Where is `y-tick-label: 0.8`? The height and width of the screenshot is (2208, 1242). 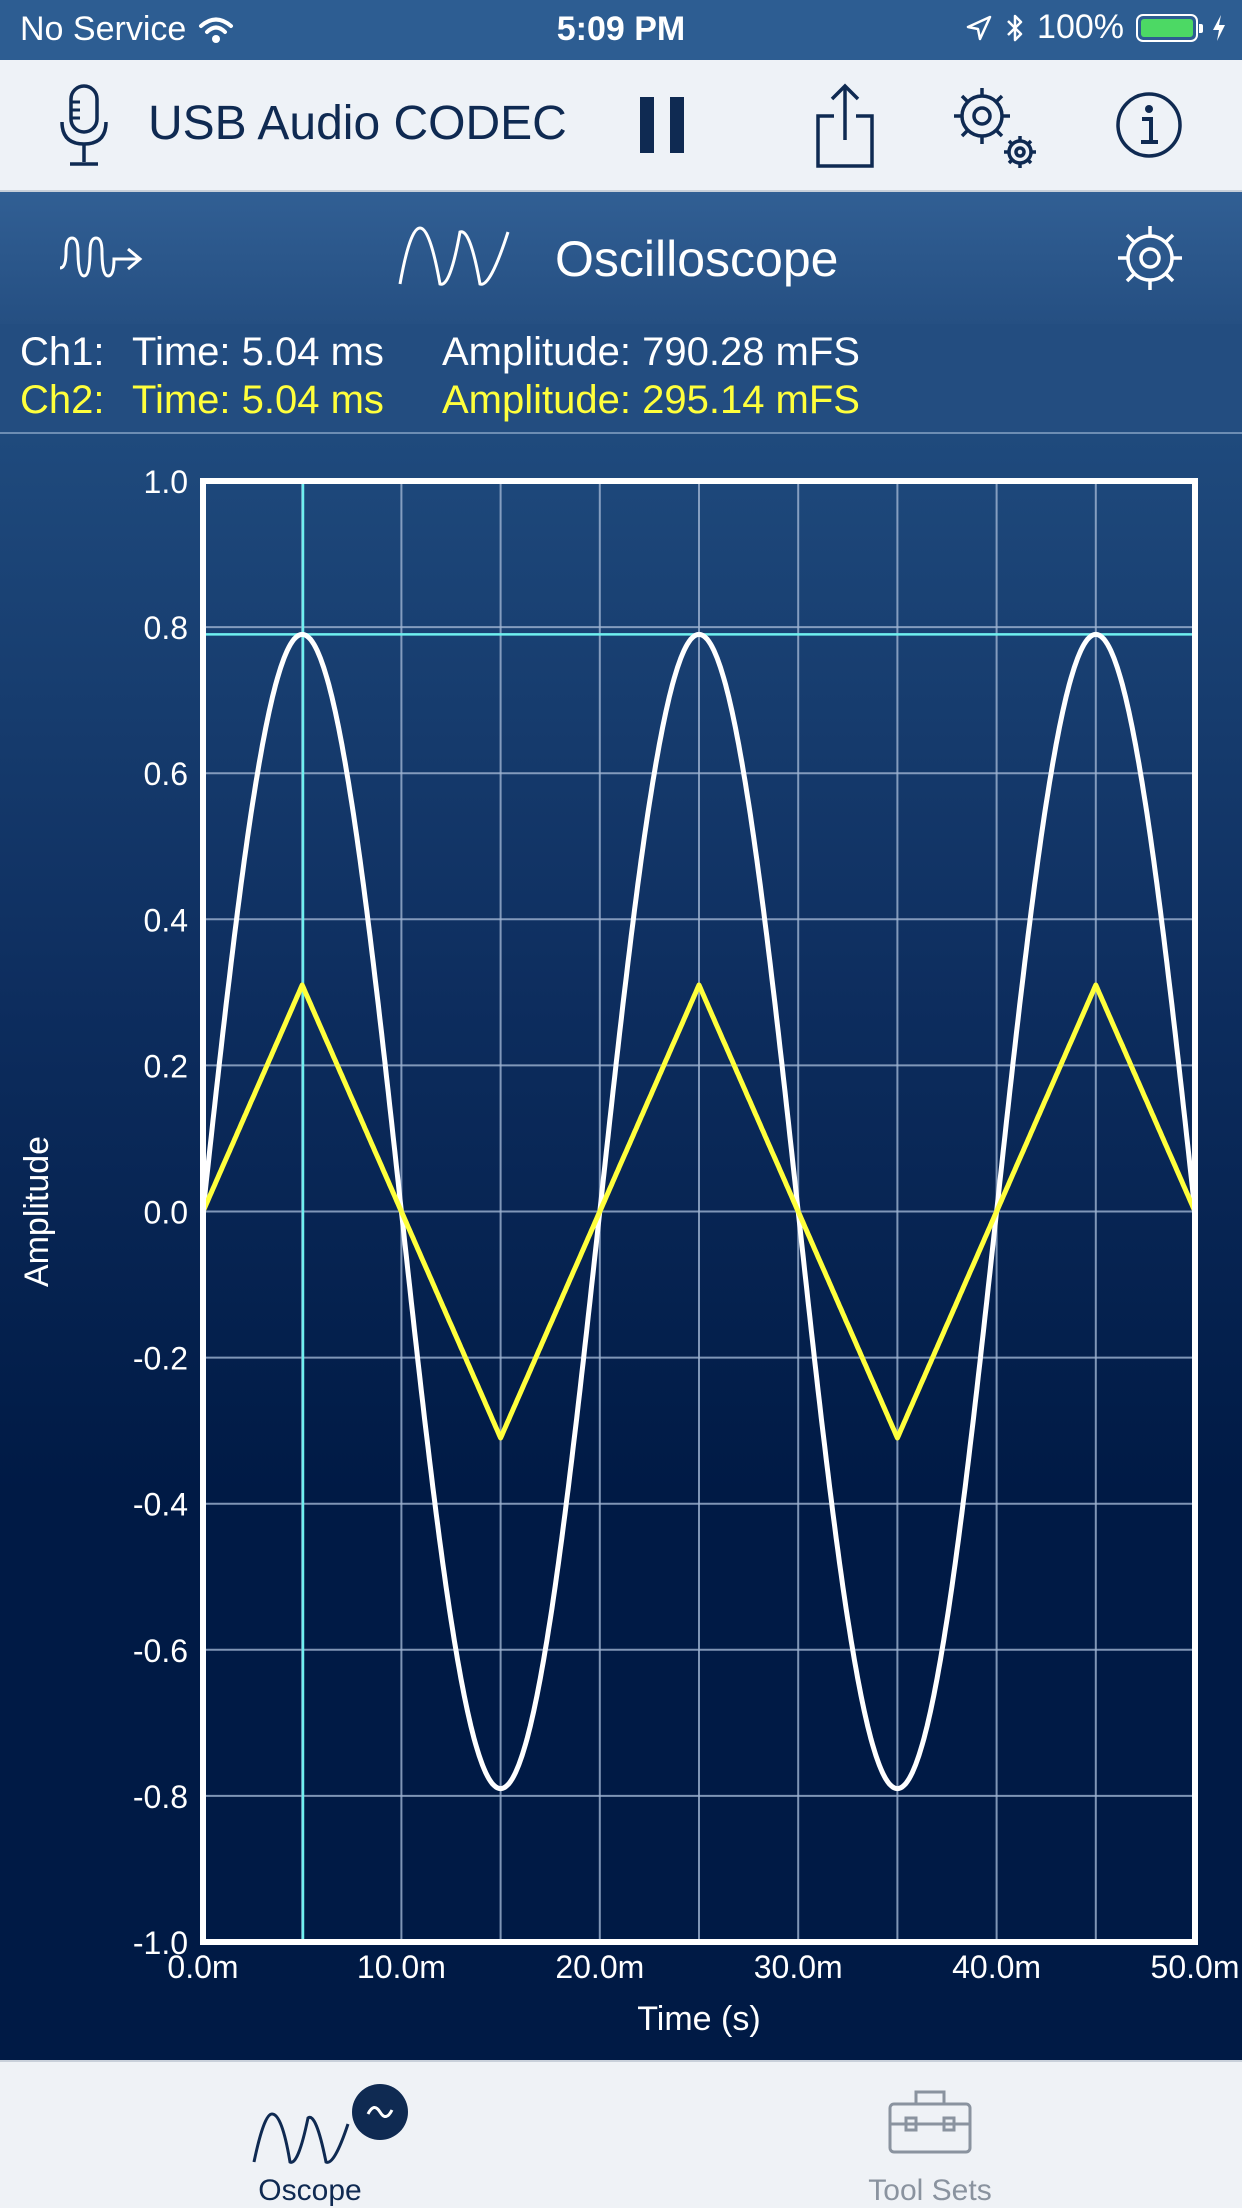
y-tick-label: 0.8 is located at coordinates (166, 628).